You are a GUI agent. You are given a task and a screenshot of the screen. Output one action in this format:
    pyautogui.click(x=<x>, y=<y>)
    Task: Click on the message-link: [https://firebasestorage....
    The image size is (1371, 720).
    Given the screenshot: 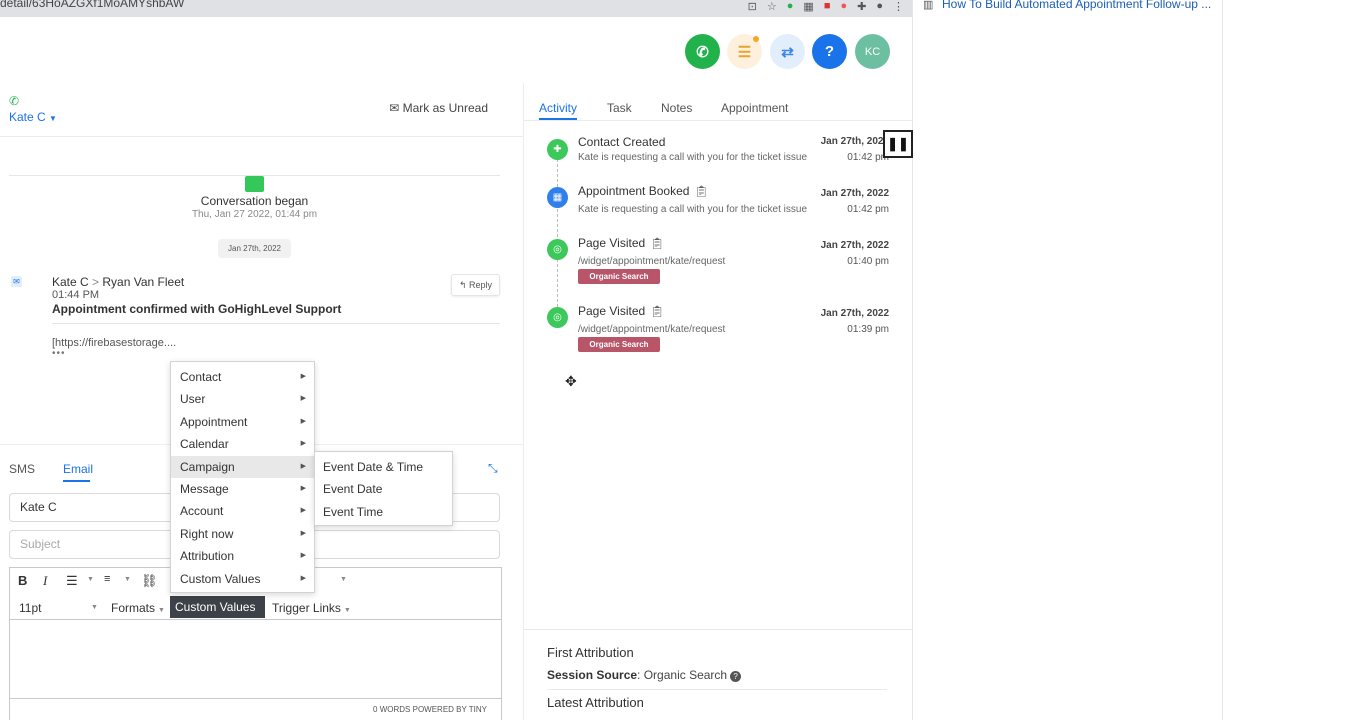 What is the action you would take?
    pyautogui.click(x=114, y=343)
    